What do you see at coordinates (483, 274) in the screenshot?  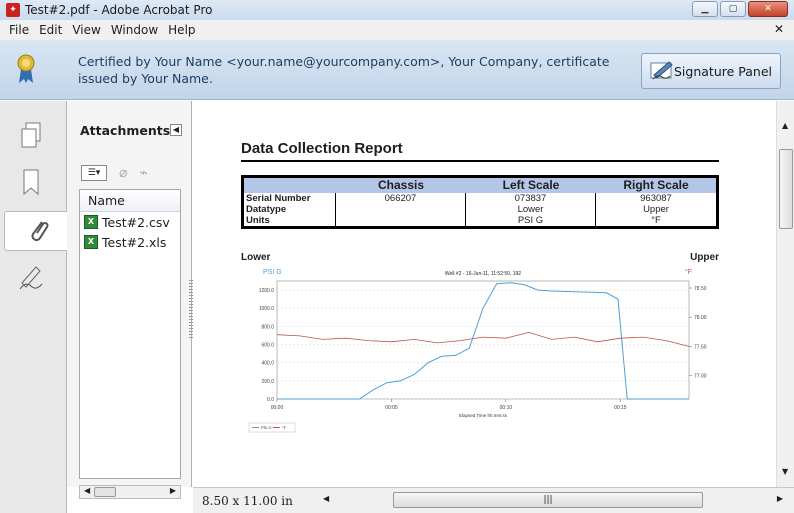 I see `chart-title: Well #2 - 16-Jun-11, 11:52:50, 192` at bounding box center [483, 274].